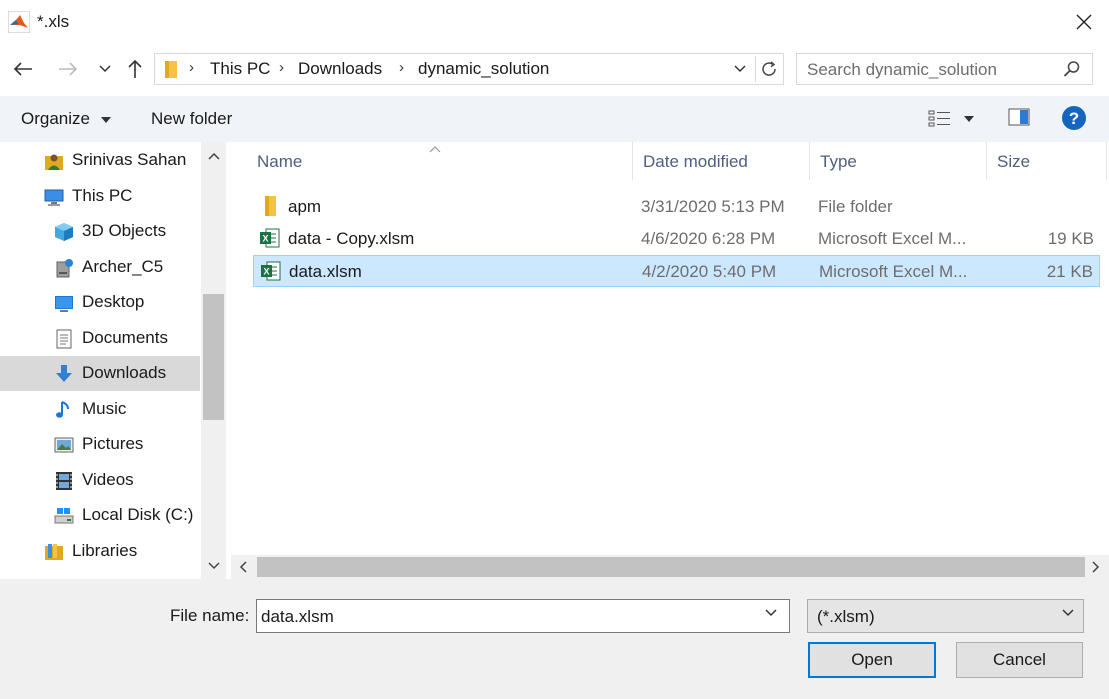 This screenshot has width=1109, height=699. What do you see at coordinates (846, 616) in the screenshot?
I see `file-type-value: (*.xlsm)` at bounding box center [846, 616].